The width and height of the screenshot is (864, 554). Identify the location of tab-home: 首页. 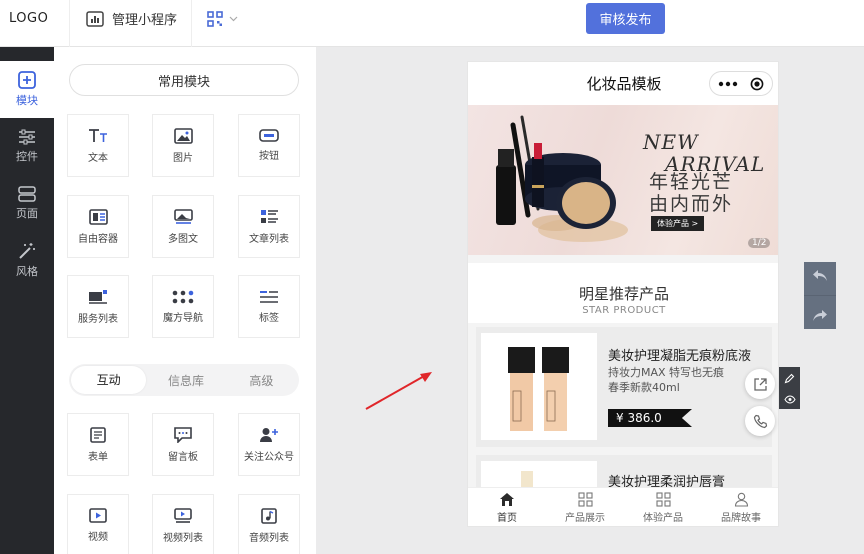
(507, 507).